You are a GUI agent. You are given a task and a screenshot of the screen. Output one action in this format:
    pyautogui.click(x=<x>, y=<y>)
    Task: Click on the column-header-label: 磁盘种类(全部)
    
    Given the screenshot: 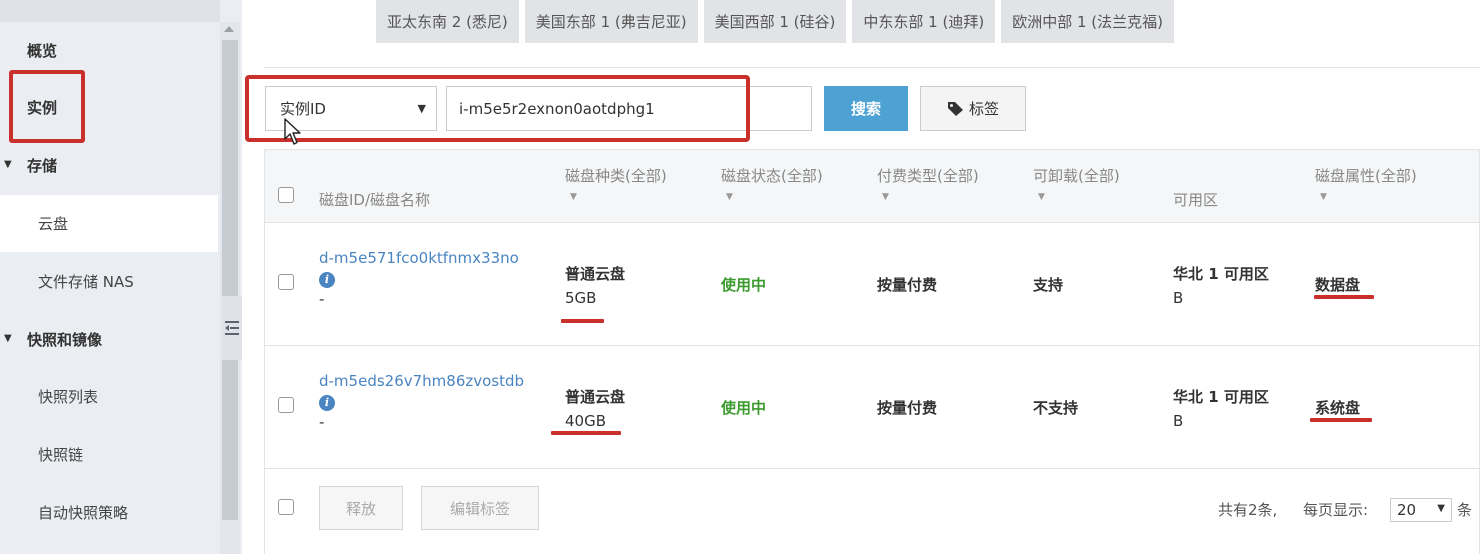 What is the action you would take?
    pyautogui.click(x=616, y=176)
    